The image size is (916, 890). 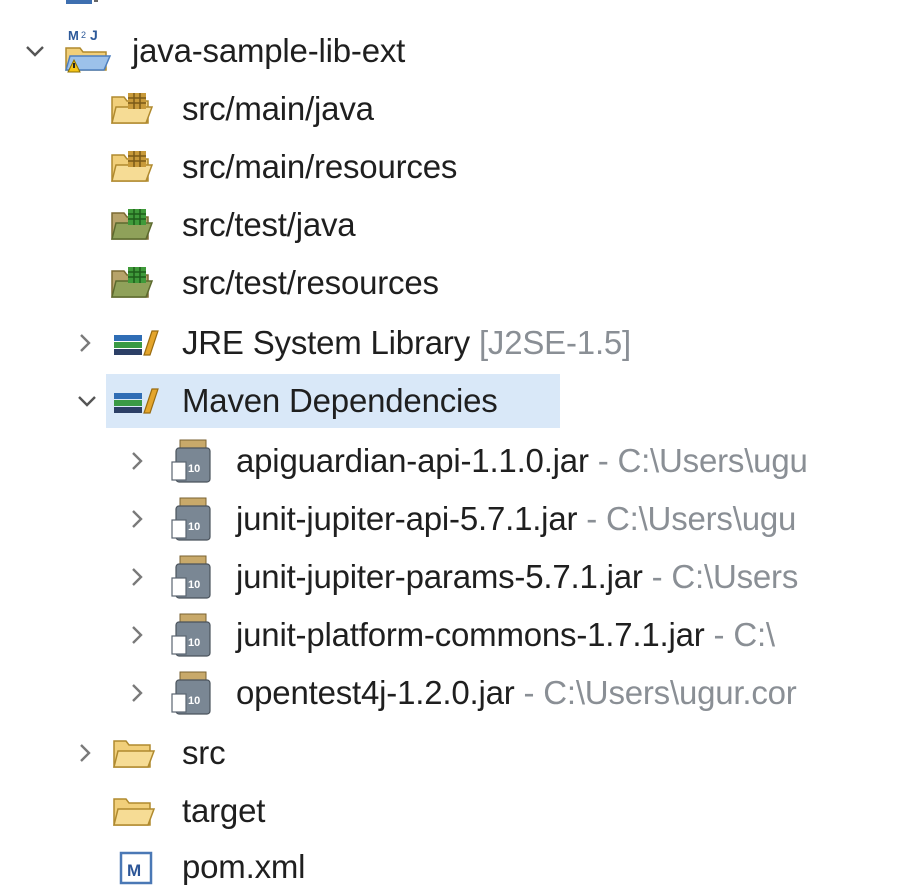 I want to click on tree-row-partial, so click(x=458, y=9).